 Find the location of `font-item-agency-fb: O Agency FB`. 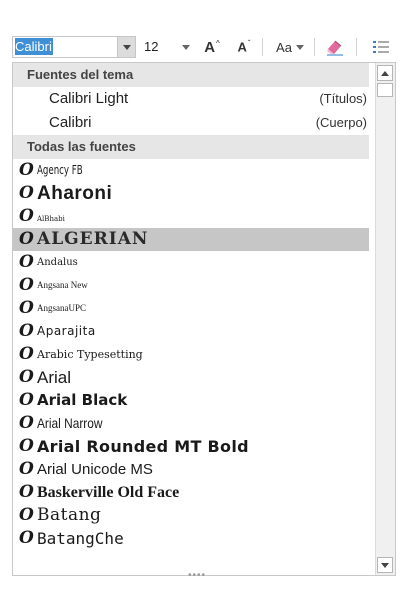

font-item-agency-fb: O Agency FB is located at coordinates (191, 170).